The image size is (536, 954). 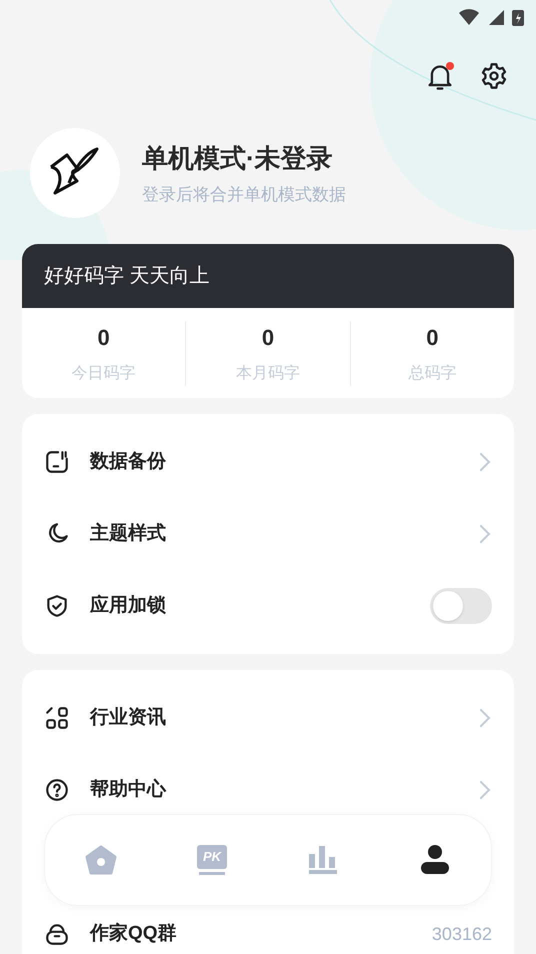 What do you see at coordinates (268, 374) in the screenshot?
I see `stat-label: 本月码字` at bounding box center [268, 374].